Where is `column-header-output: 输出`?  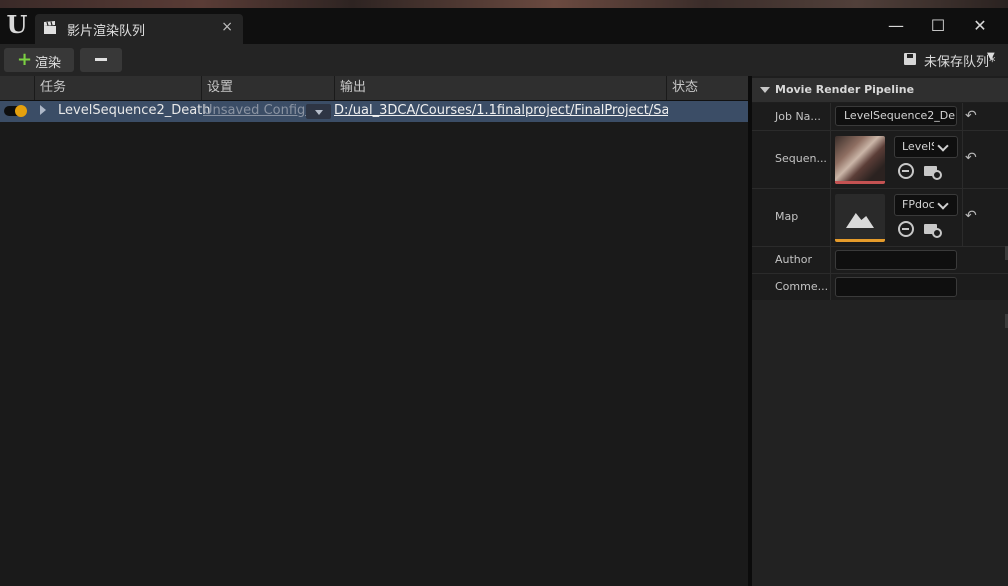 column-header-output: 输出 is located at coordinates (500, 88).